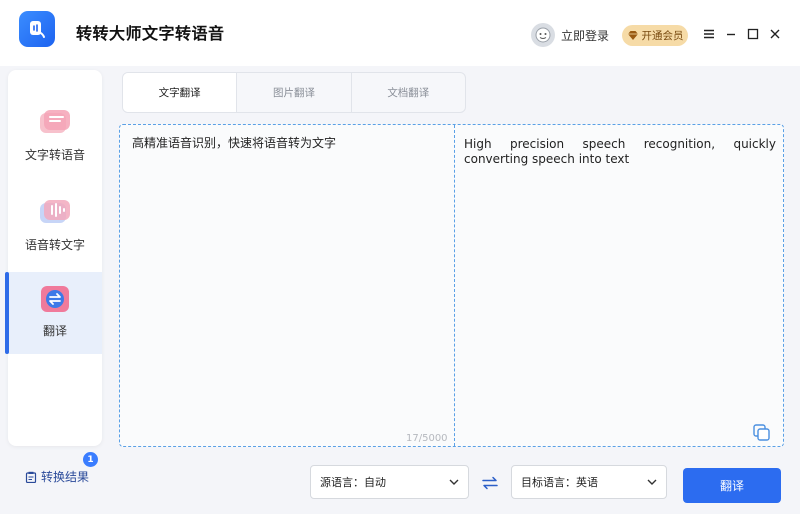  I want to click on source-text-input: 高精准语音识别，快速将语音转为文字, so click(287, 143).